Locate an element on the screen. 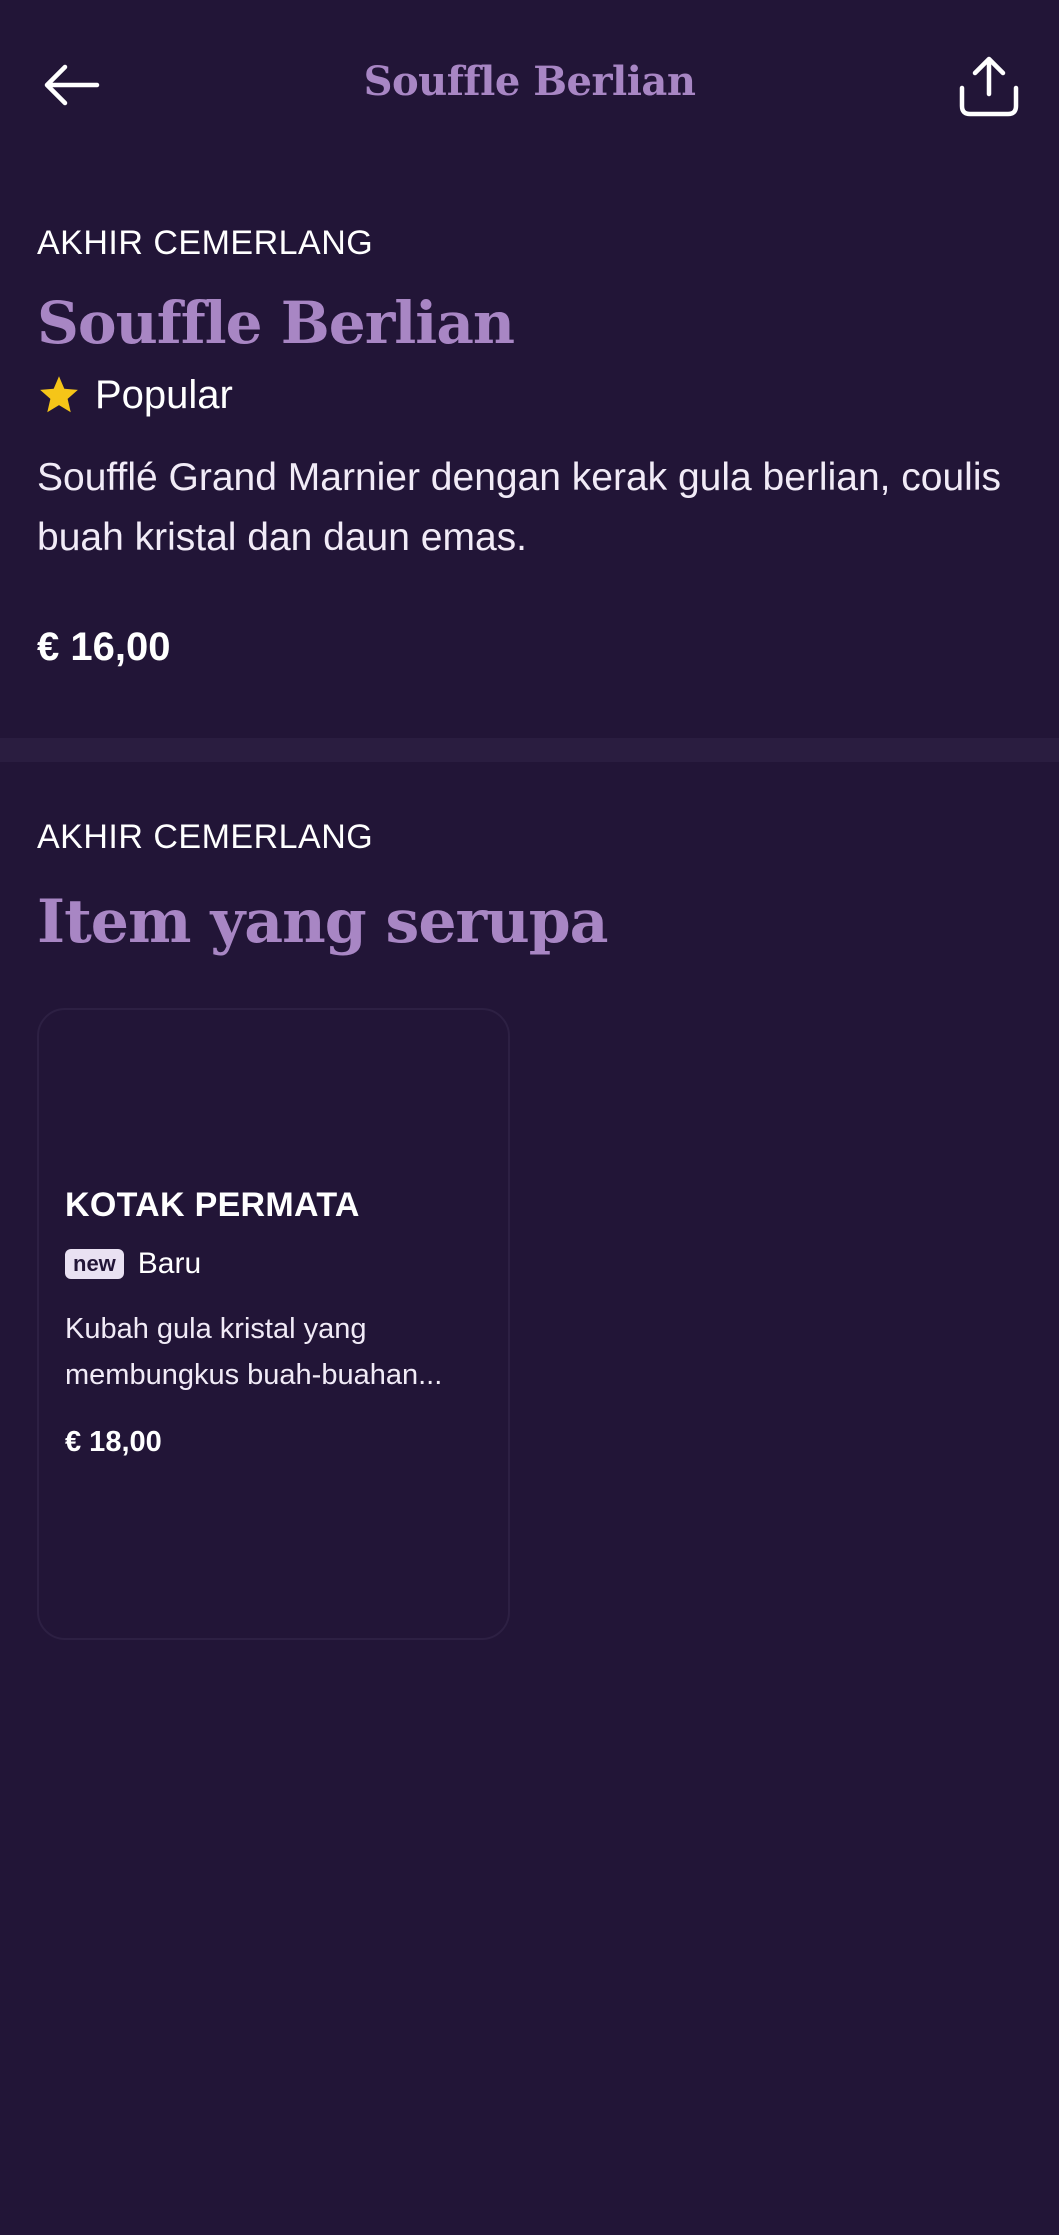 The height and width of the screenshot is (2235, 1059). popular-badge: Popular is located at coordinates (529, 395).